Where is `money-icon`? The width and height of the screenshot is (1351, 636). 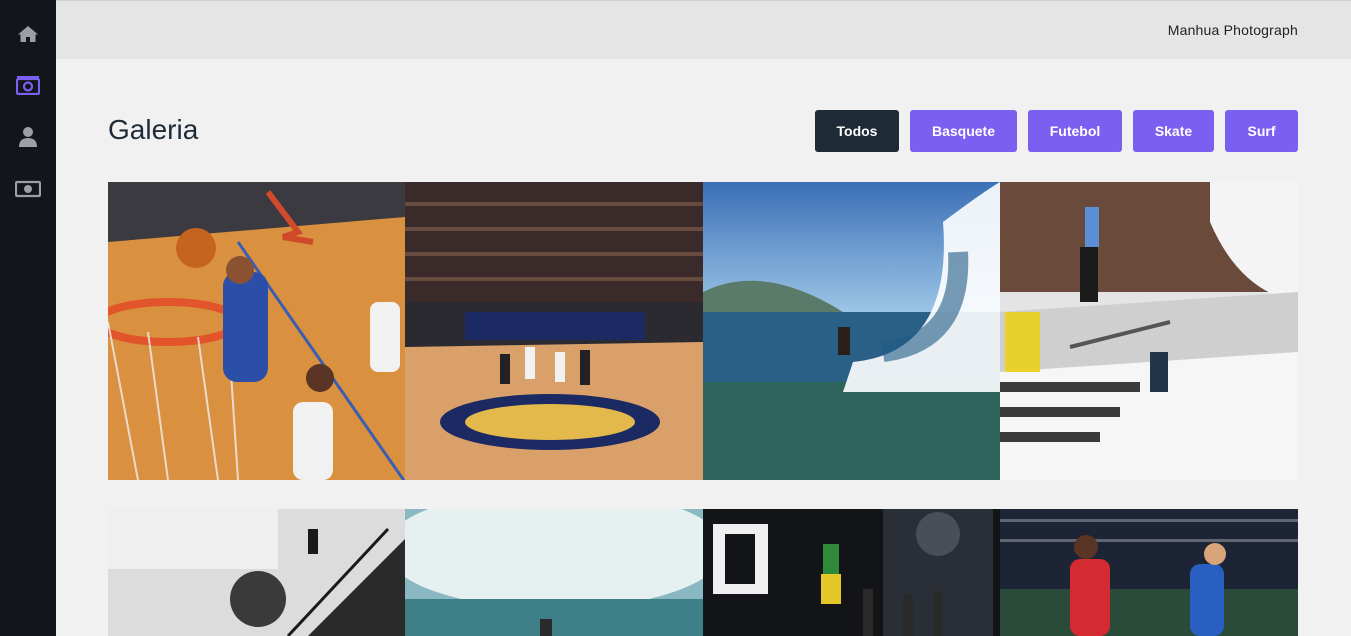
money-icon is located at coordinates (28, 189).